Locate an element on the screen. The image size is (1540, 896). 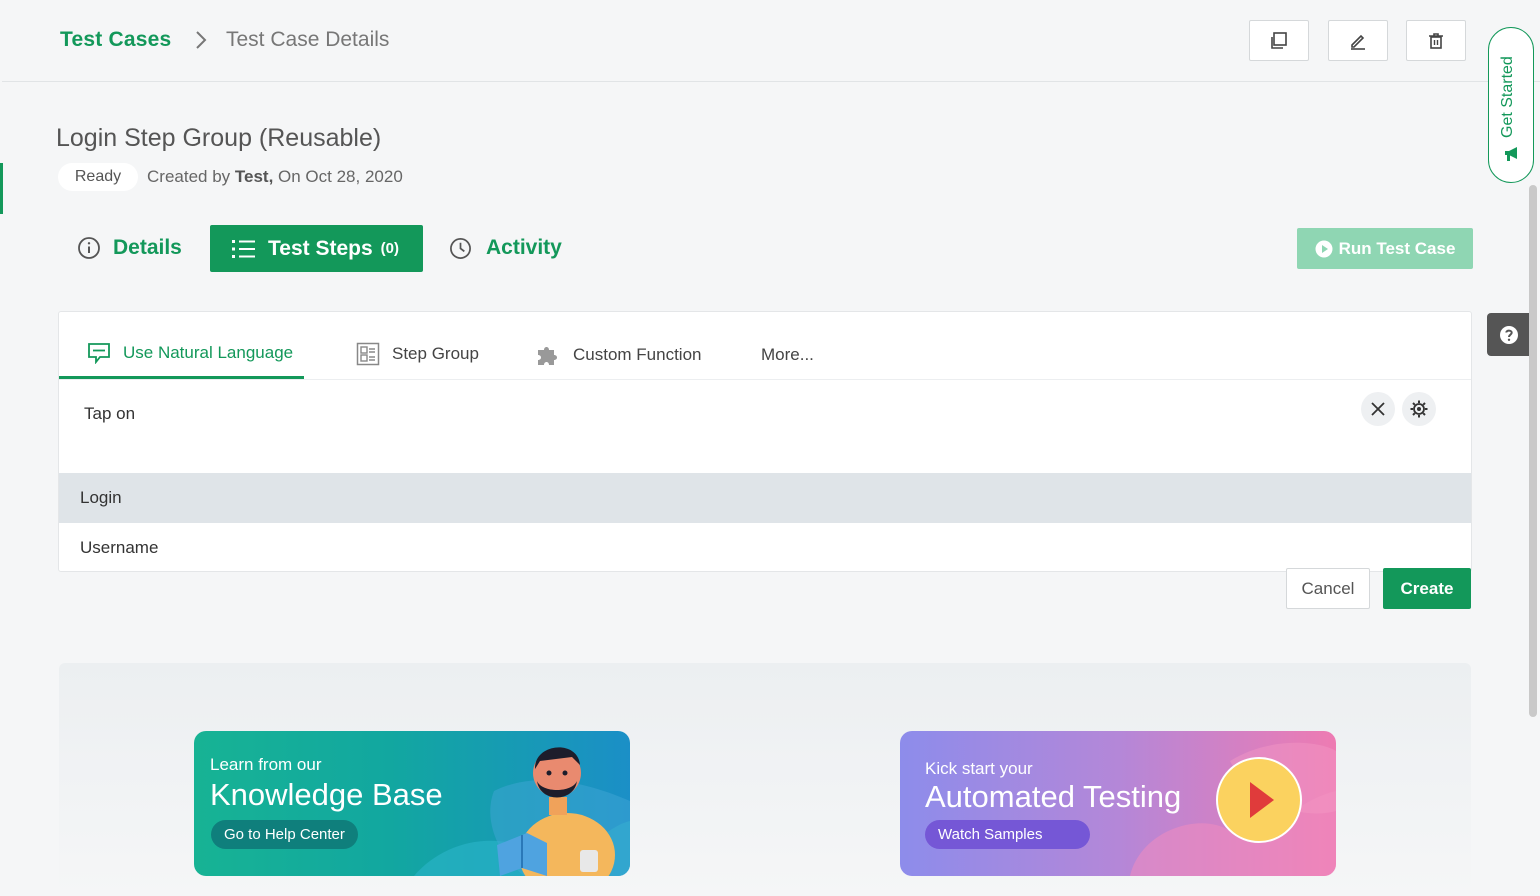
created-on: On Oct 28, 2020 is located at coordinates (338, 176).